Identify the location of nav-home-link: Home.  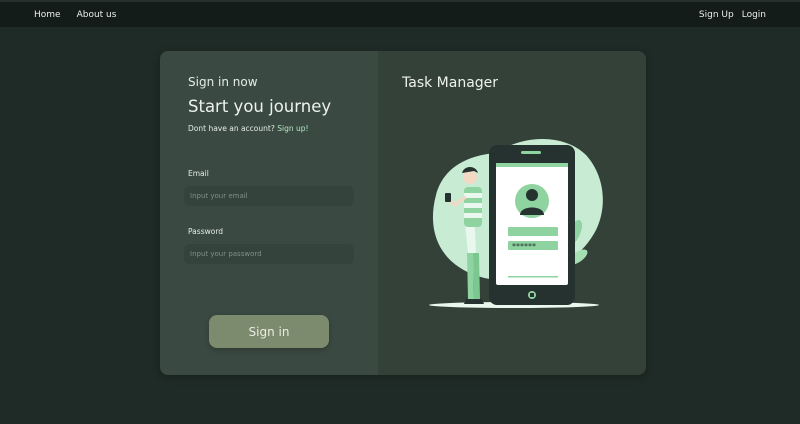
(47, 15).